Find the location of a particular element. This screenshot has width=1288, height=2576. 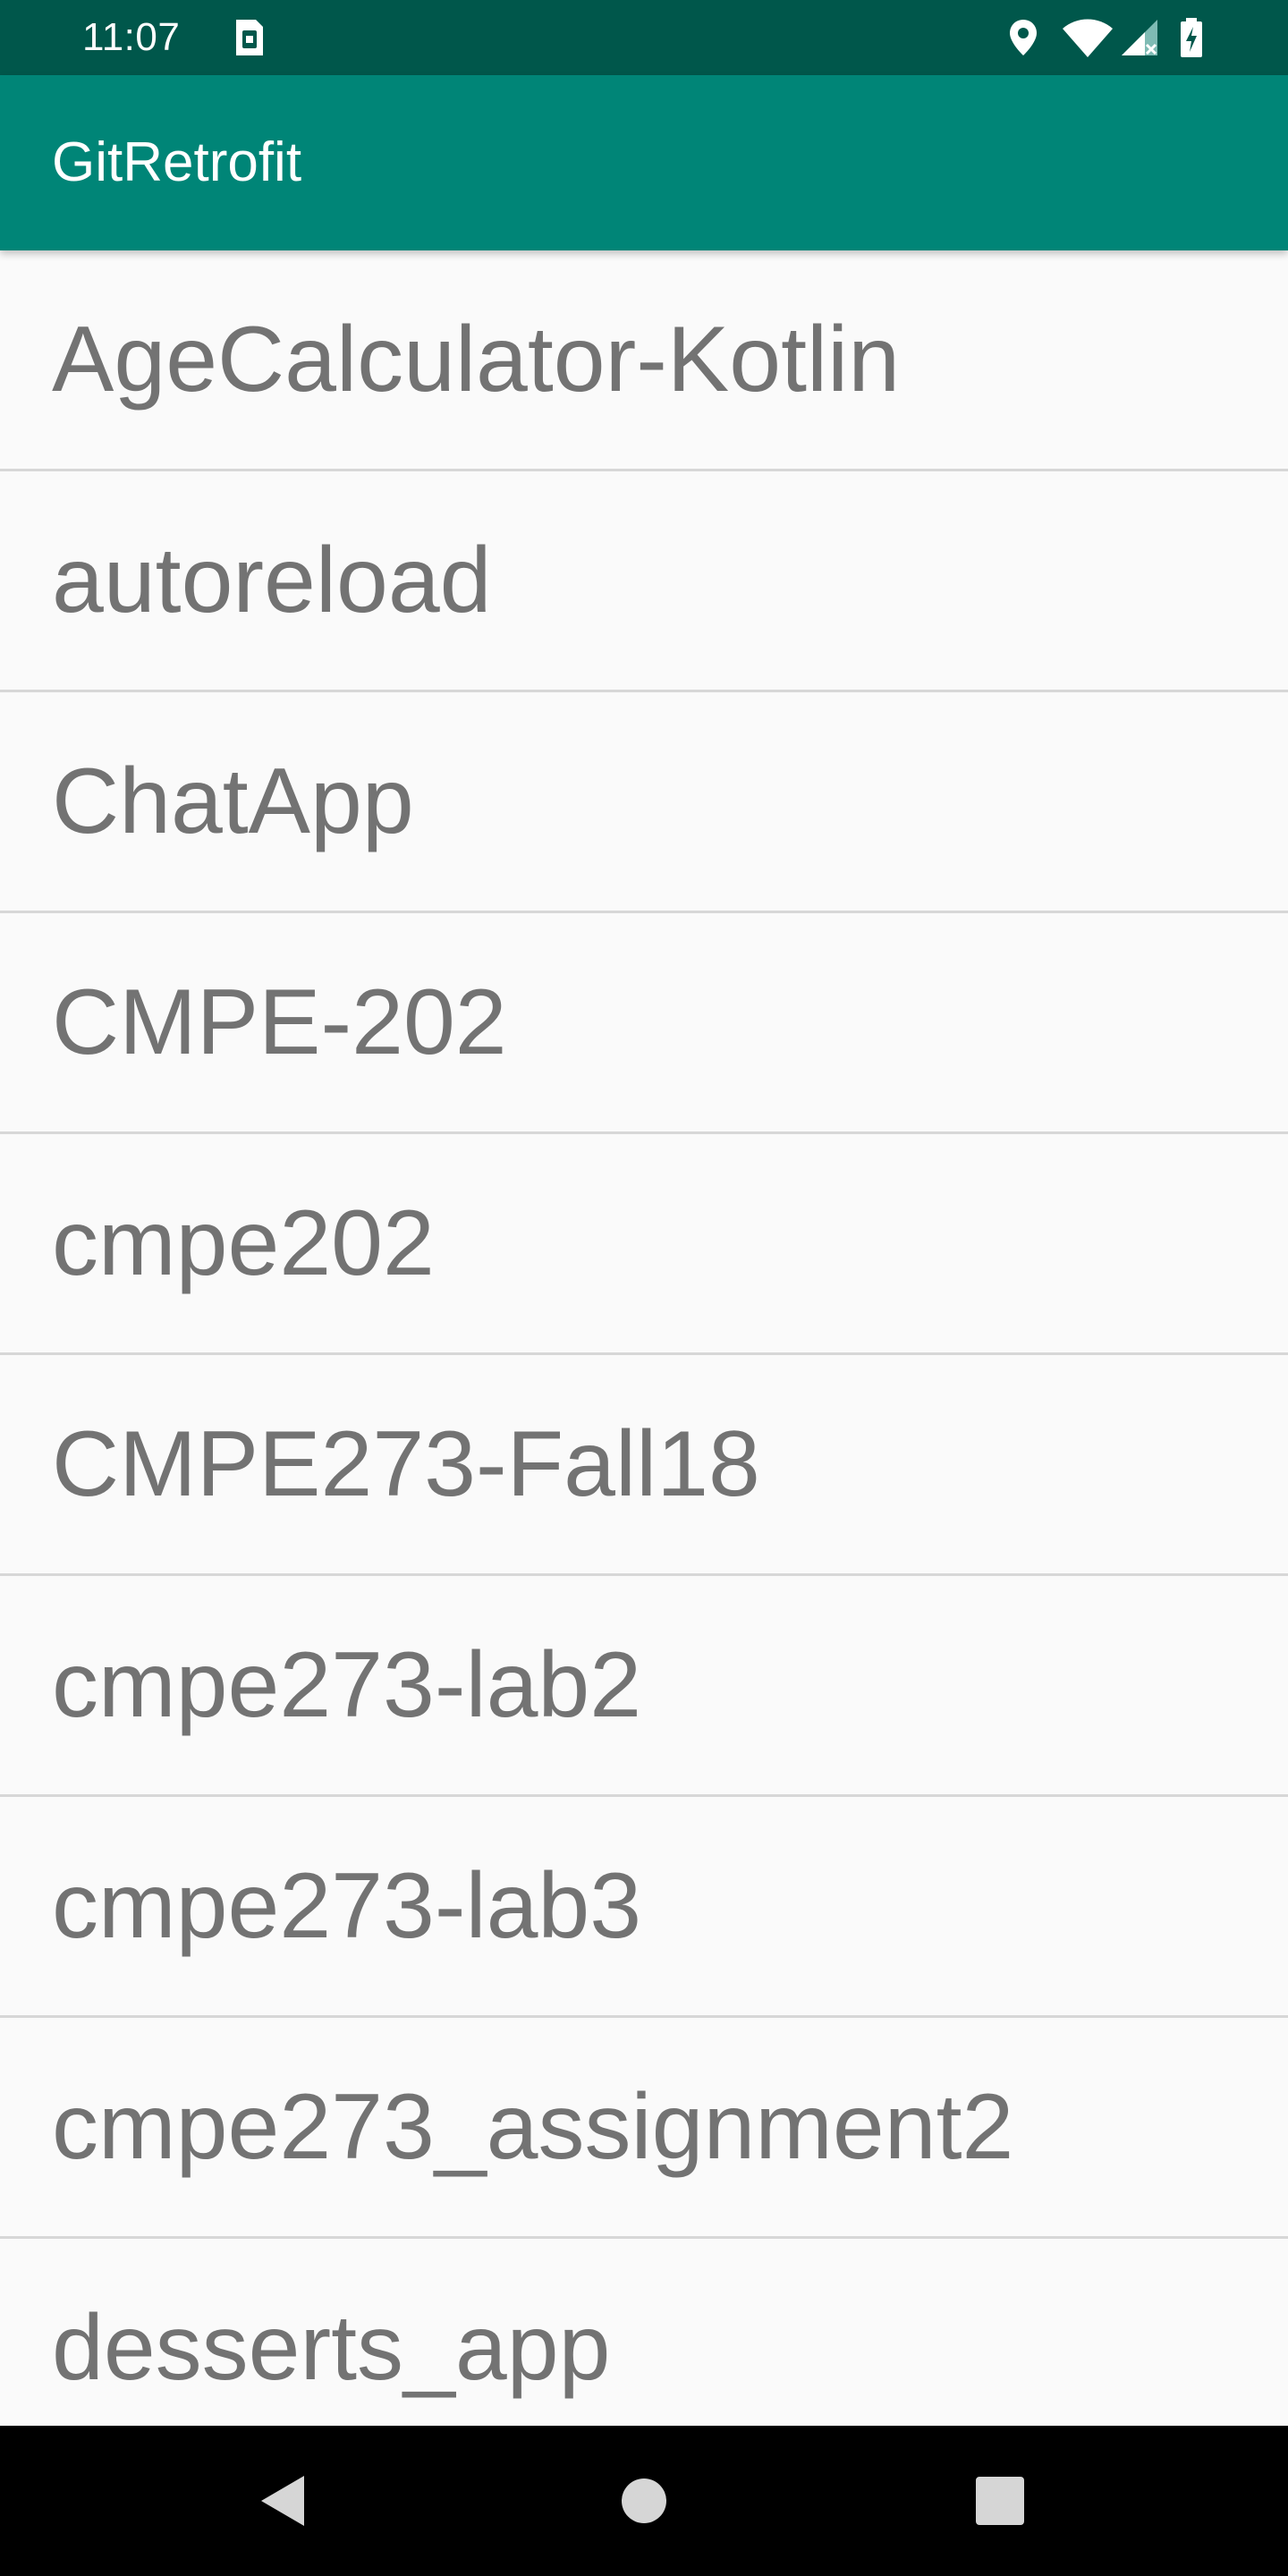

repository-name: AgeCalculator-Kotlin is located at coordinates (476, 359).